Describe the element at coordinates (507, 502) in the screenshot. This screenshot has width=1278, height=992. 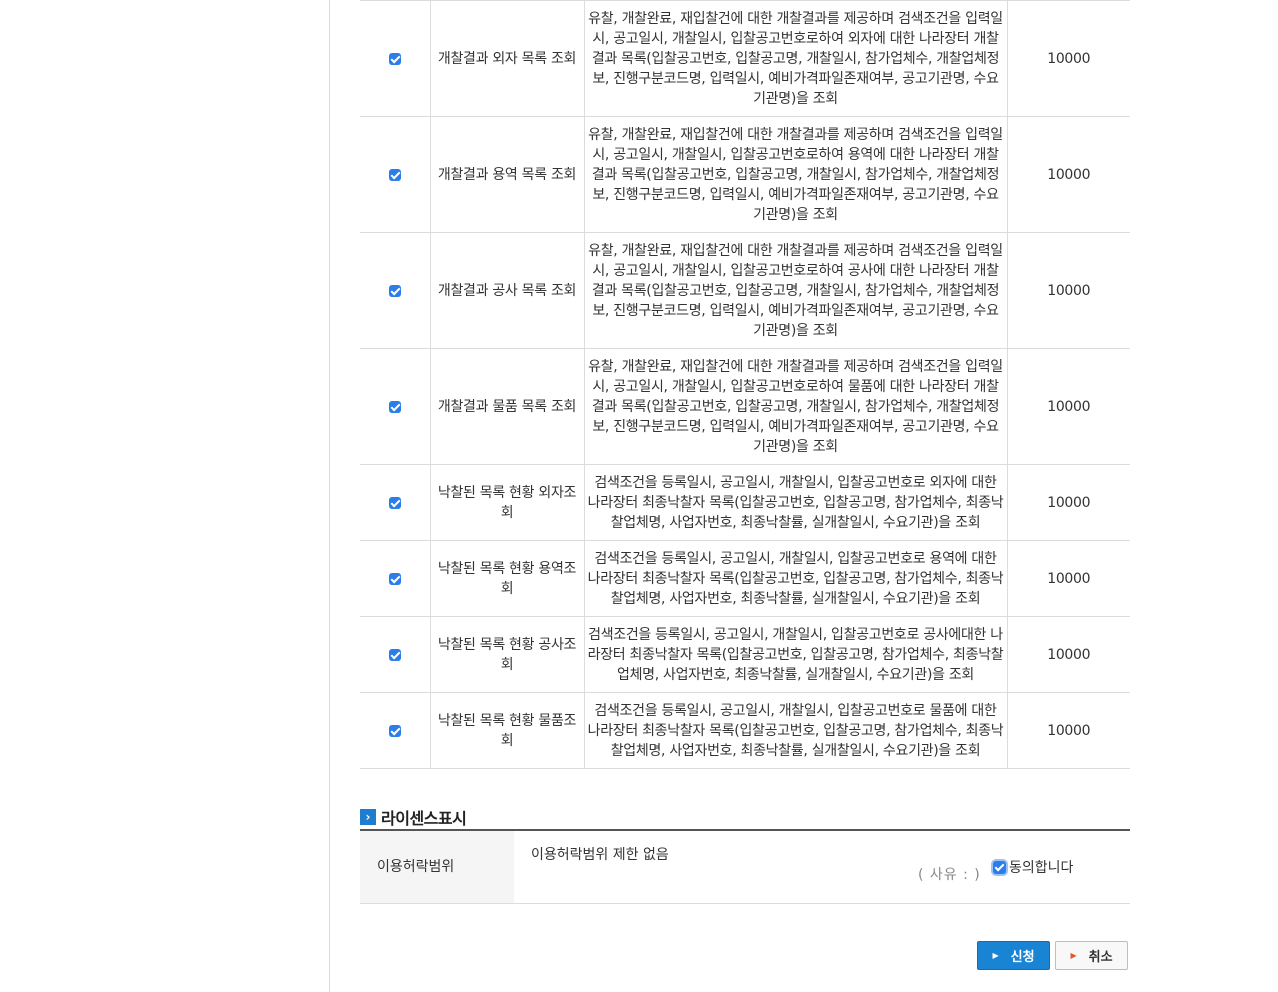
I see `operation-name: 낙찰된 목록 현황 외자조회` at that location.